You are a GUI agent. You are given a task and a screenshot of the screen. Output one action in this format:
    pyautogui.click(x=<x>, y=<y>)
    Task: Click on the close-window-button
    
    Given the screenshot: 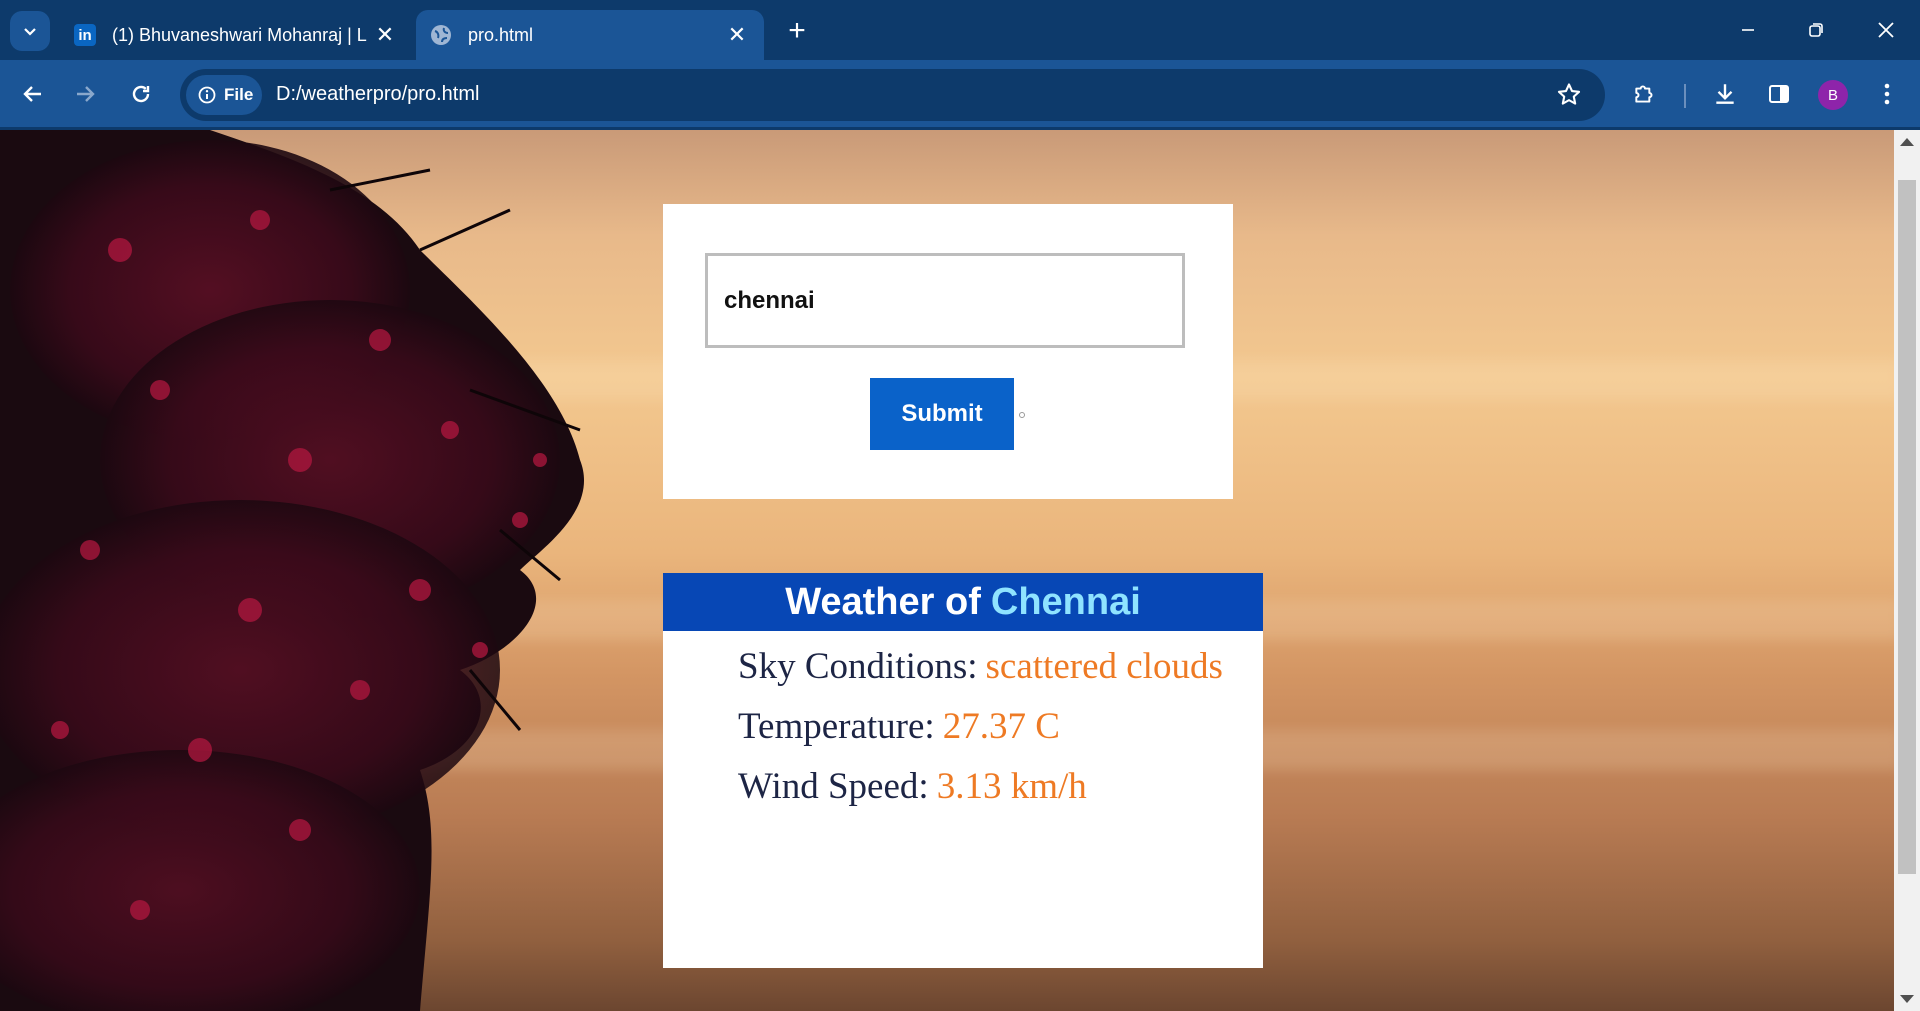 What is the action you would take?
    pyautogui.click(x=1886, y=30)
    